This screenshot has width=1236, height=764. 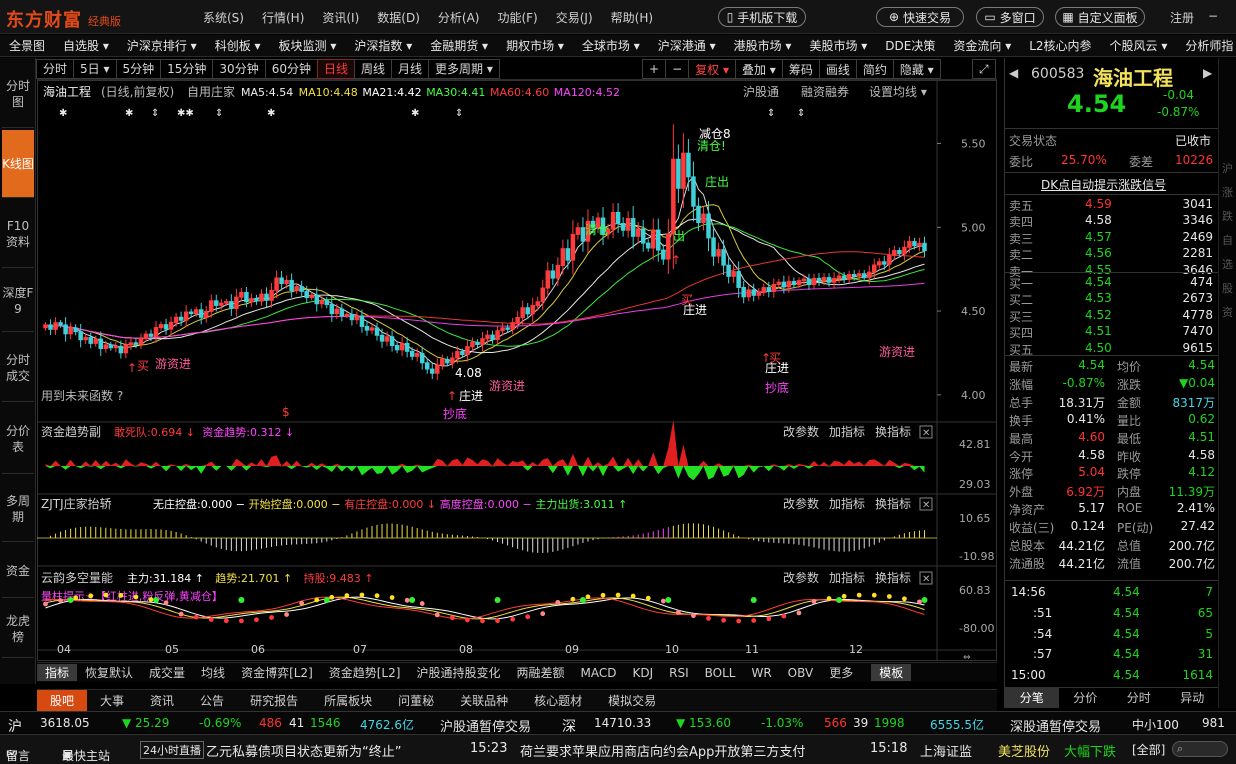 I want to click on indicator-button: 沪股通持股变化, so click(x=458, y=672).